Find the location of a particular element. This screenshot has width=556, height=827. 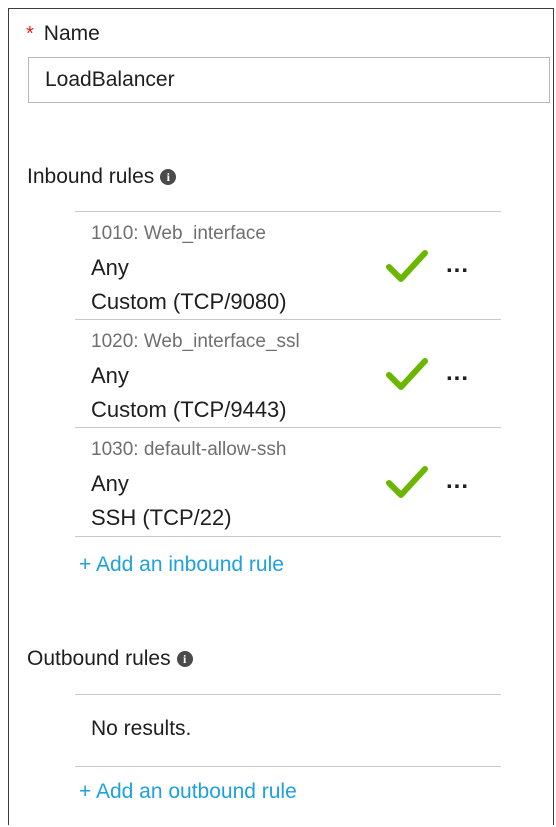

rule-service: SSH (TCP/22) is located at coordinates (161, 517).